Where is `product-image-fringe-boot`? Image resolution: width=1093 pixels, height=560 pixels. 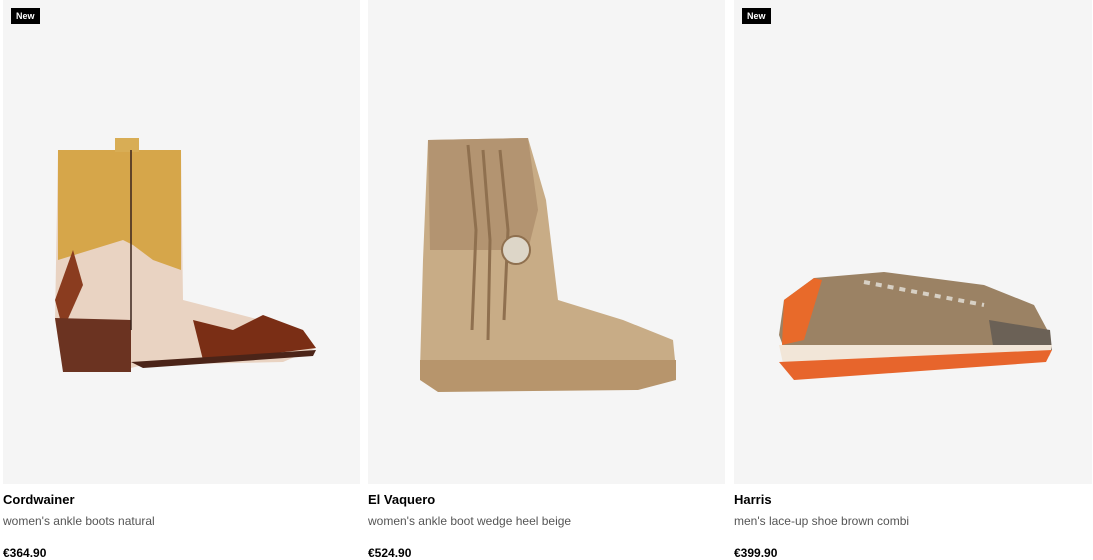 product-image-fringe-boot is located at coordinates (548, 265).